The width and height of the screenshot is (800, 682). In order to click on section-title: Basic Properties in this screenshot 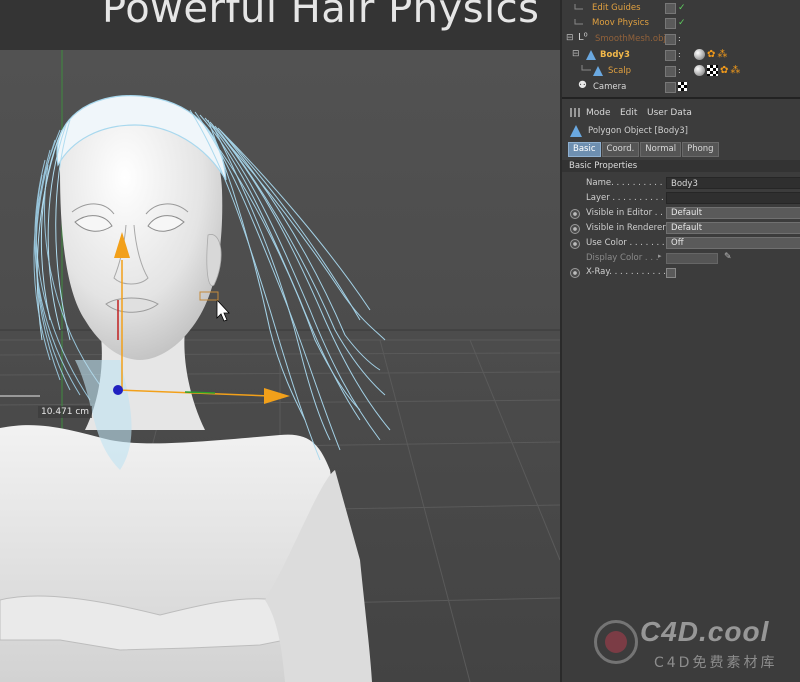, I will do `click(603, 166)`.